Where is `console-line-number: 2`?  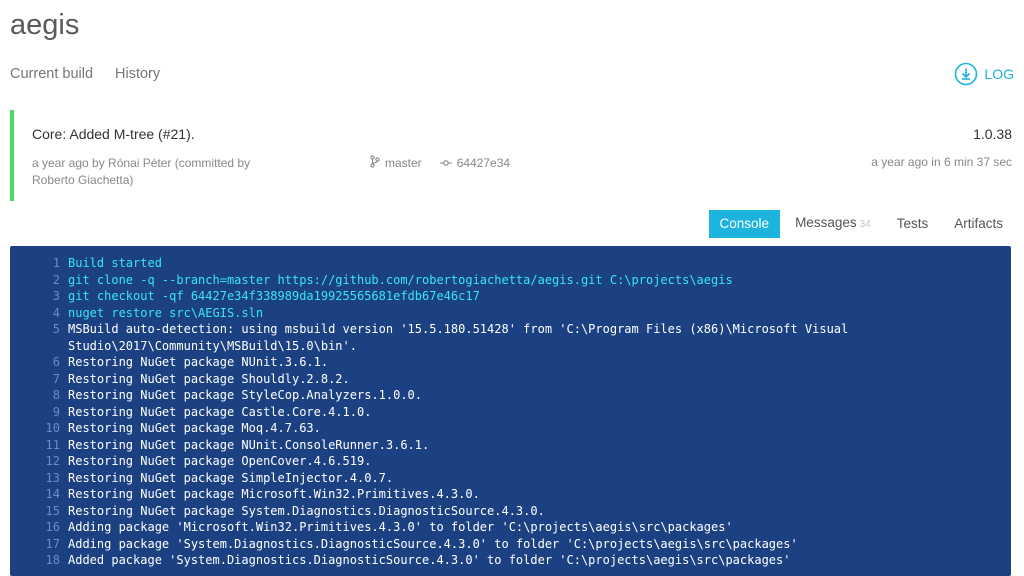
console-line-number: 2 is located at coordinates (39, 280).